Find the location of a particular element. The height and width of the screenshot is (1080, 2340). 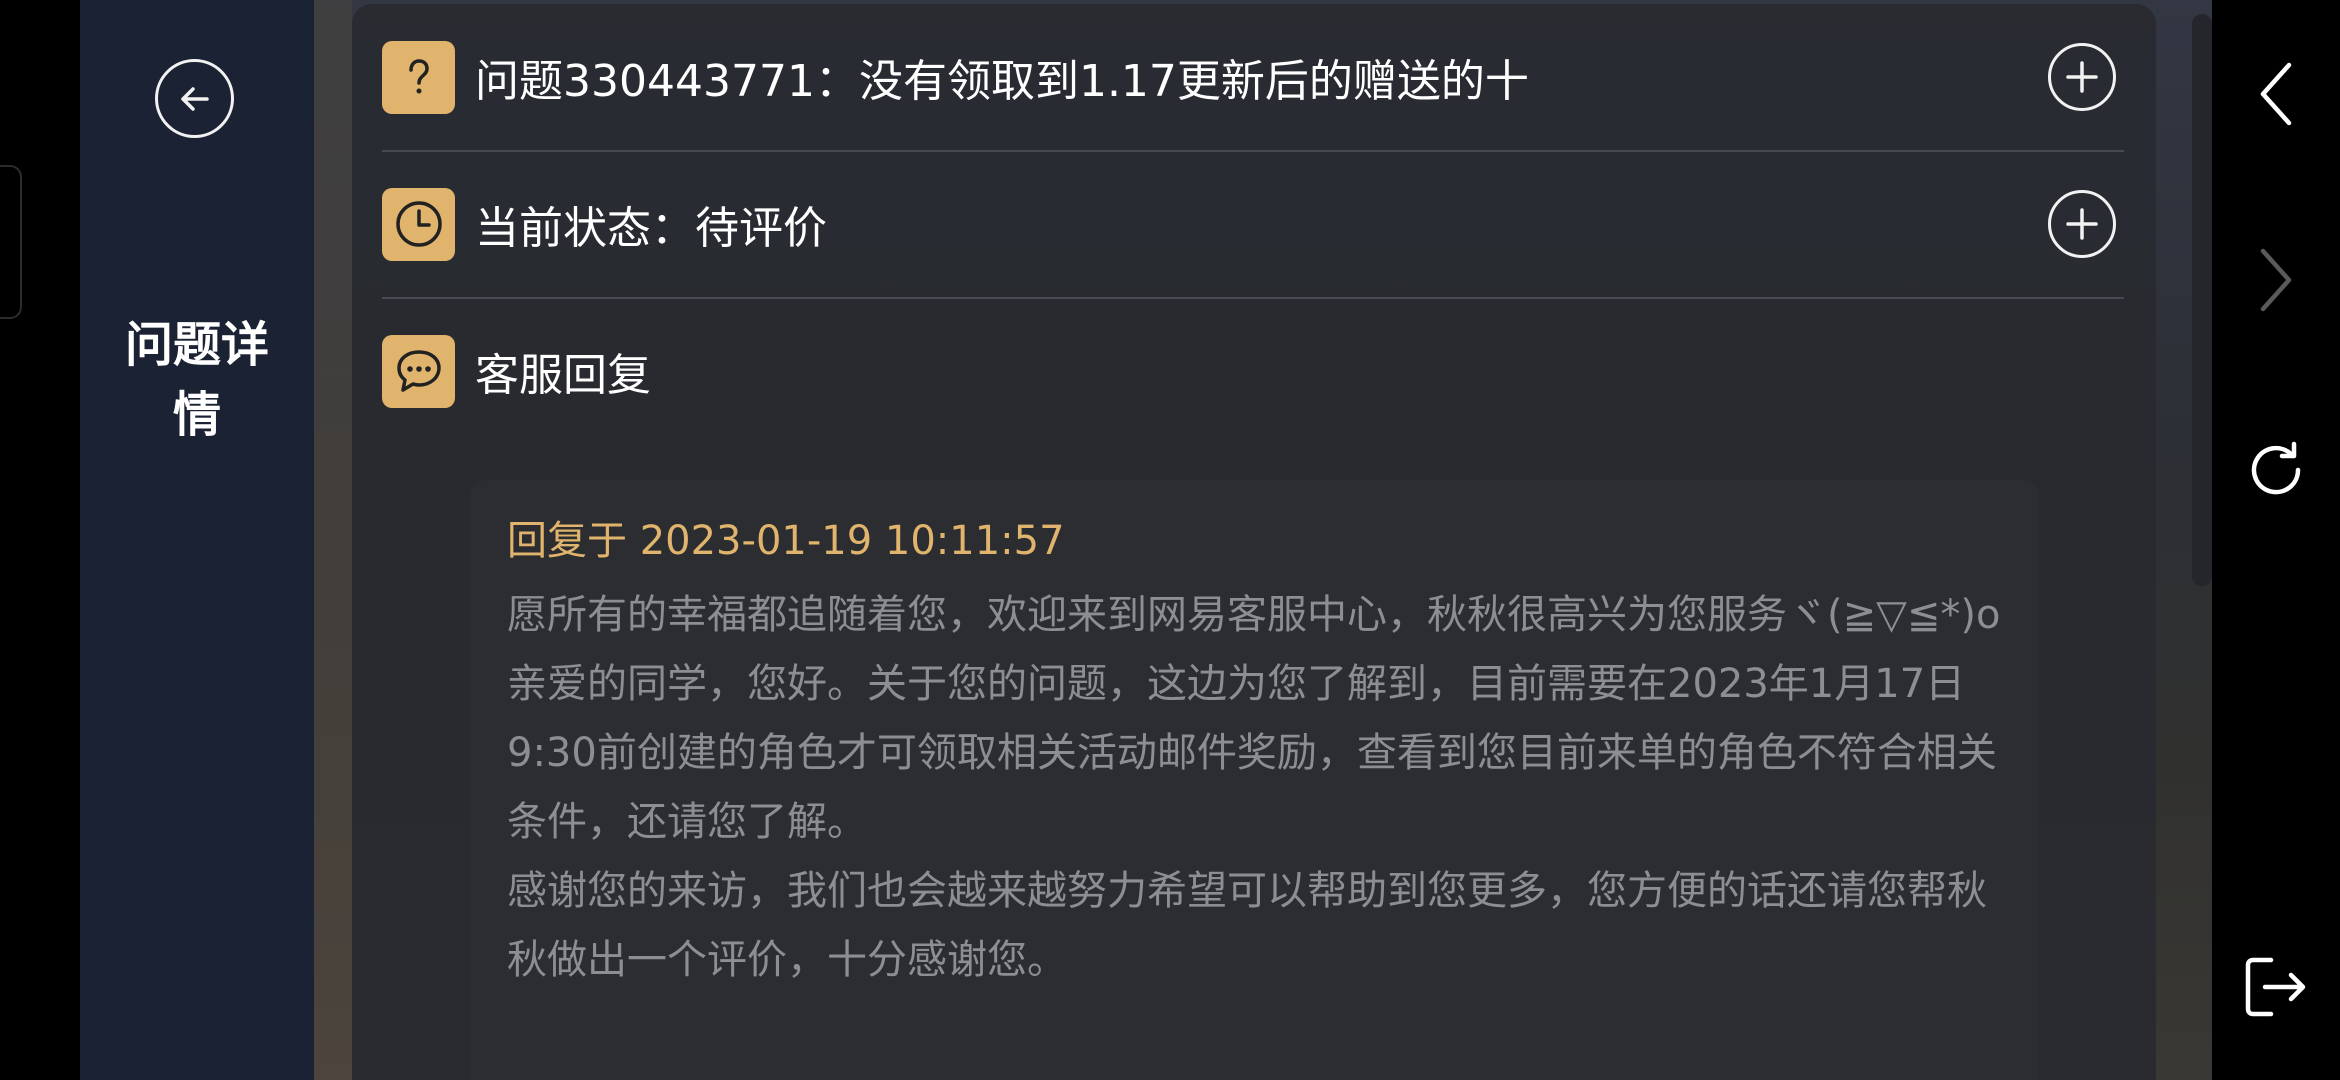

reply-paragraph: 愿所有的幸福都追随着您，欢迎来到网易客服中心，秋秋很高兴为您服务ヾ(≧▽≦*)o is located at coordinates (1254, 615).